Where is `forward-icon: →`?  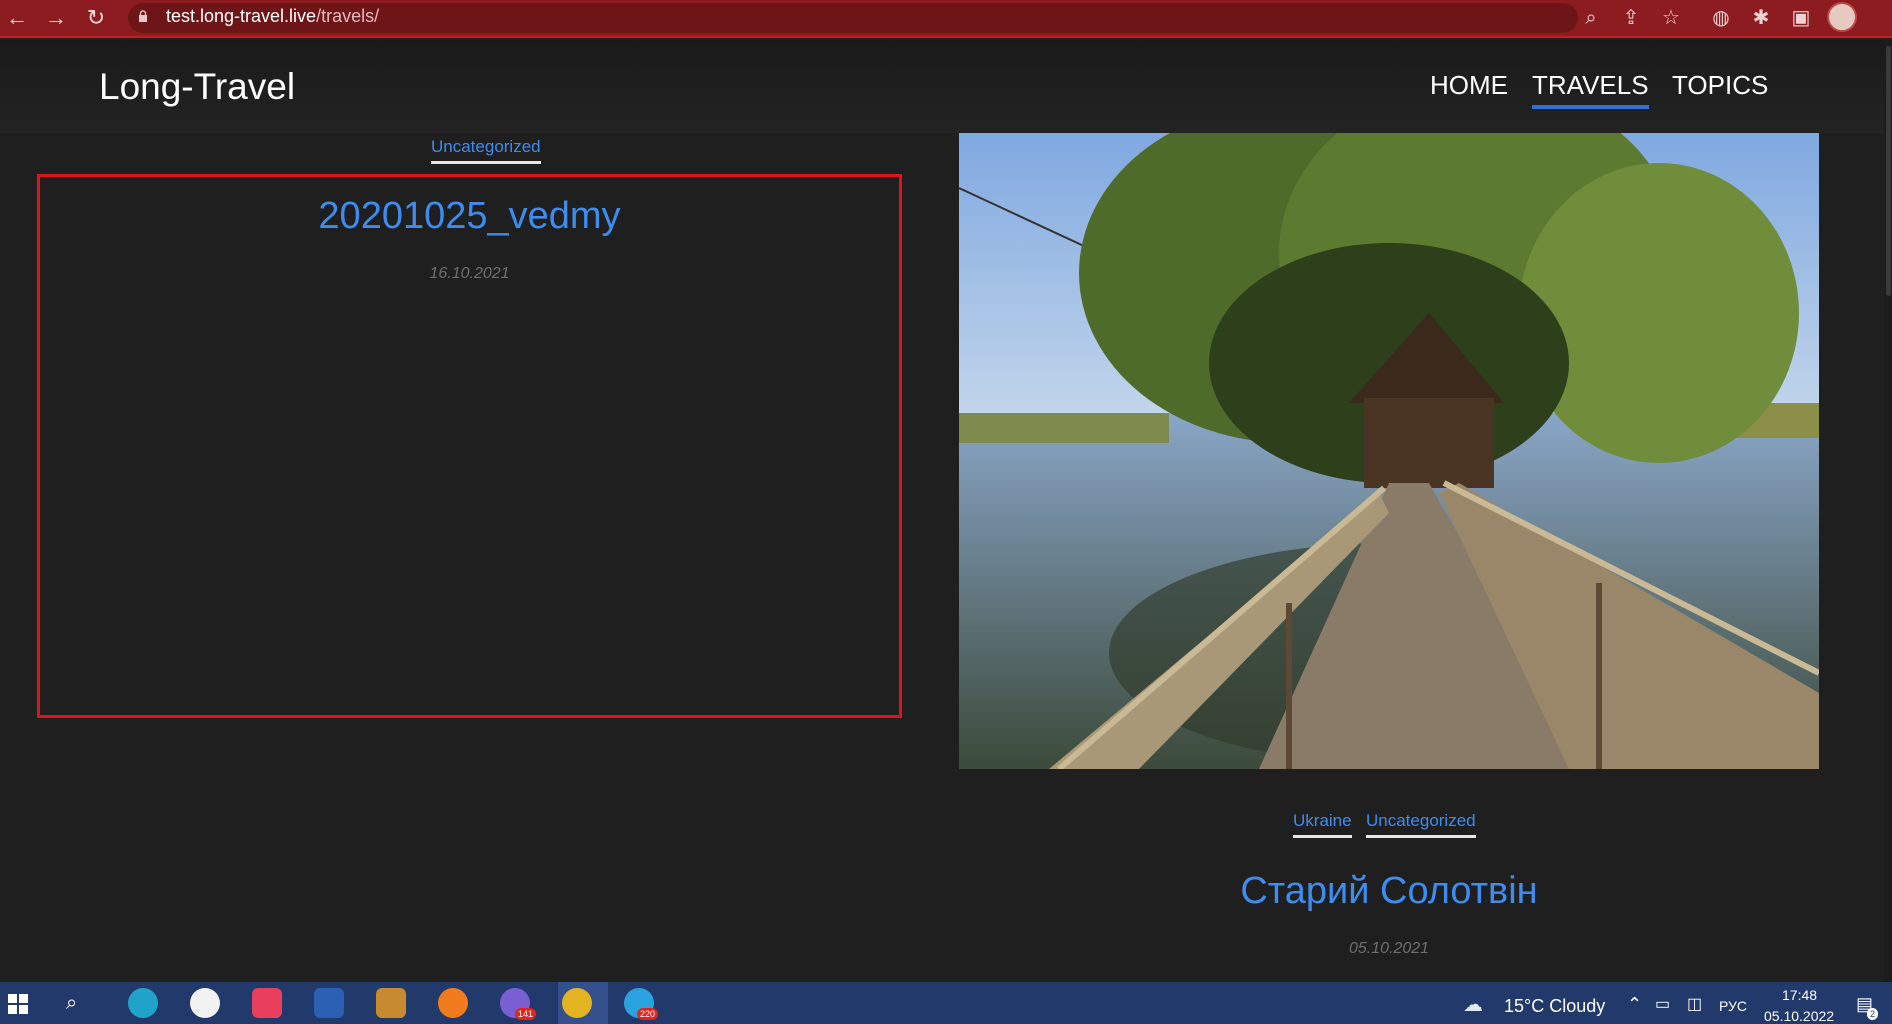 forward-icon: → is located at coordinates (56, 18).